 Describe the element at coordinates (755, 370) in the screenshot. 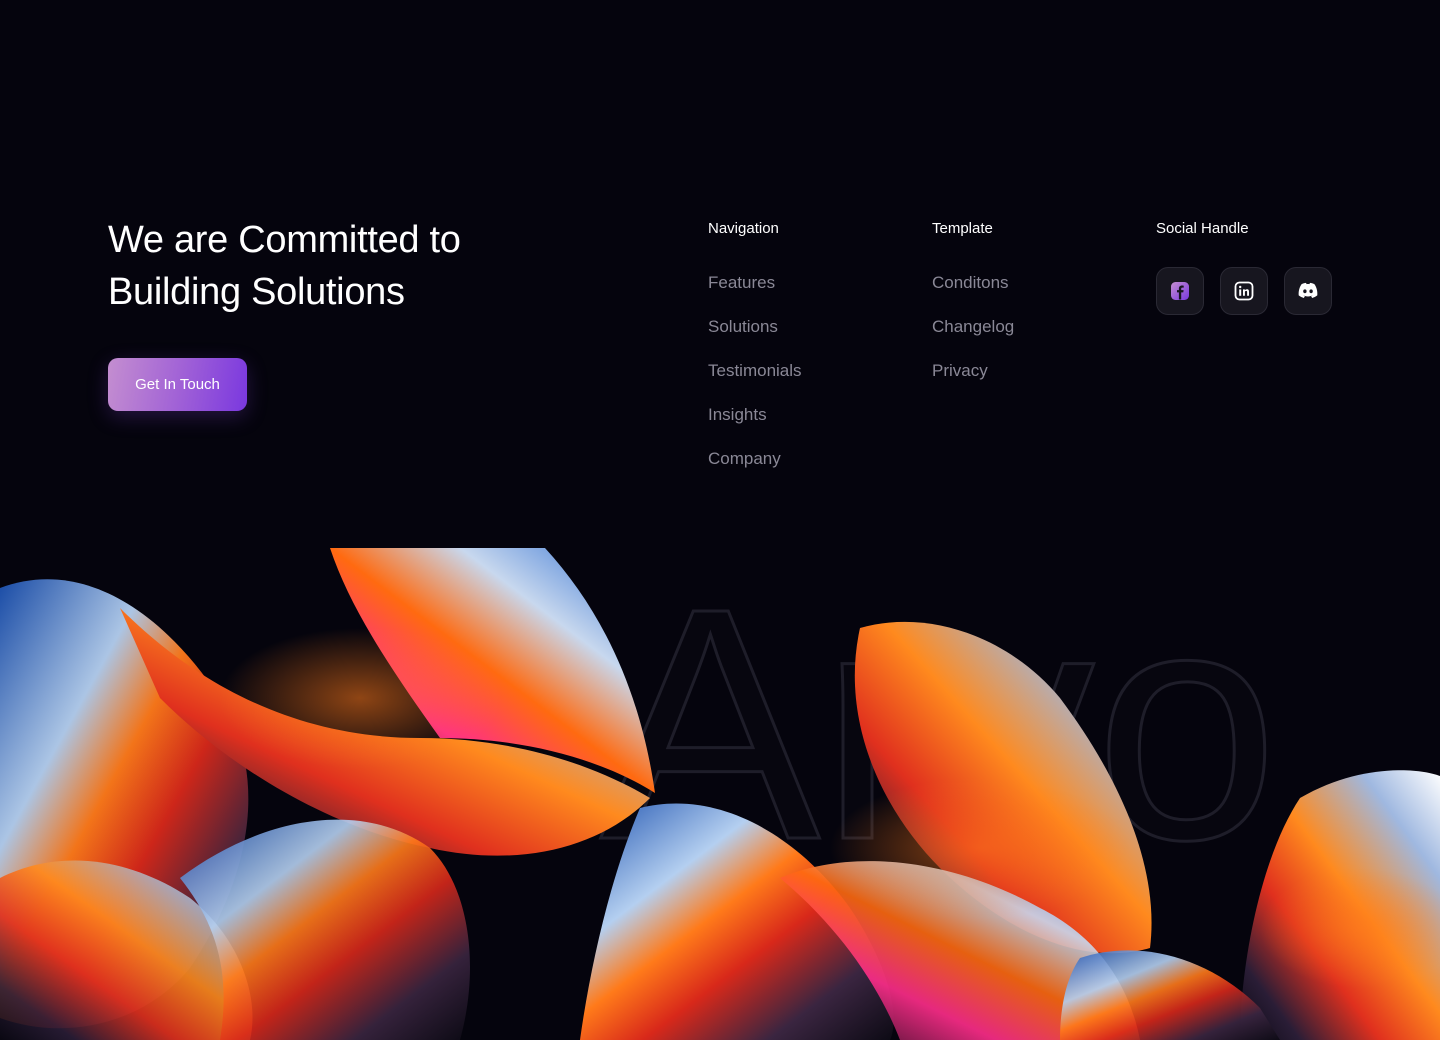

I see `nav-link-testimonials: Testimonials` at that location.